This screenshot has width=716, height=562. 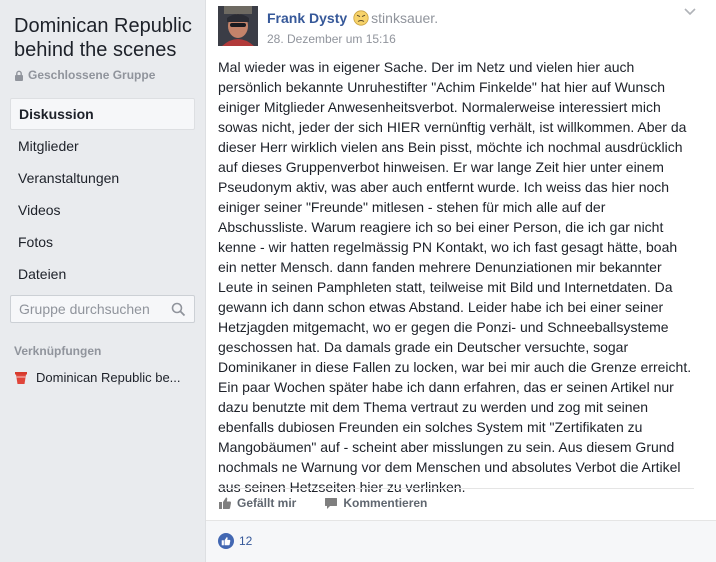 What do you see at coordinates (178, 309) in the screenshot?
I see `search-icon` at bounding box center [178, 309].